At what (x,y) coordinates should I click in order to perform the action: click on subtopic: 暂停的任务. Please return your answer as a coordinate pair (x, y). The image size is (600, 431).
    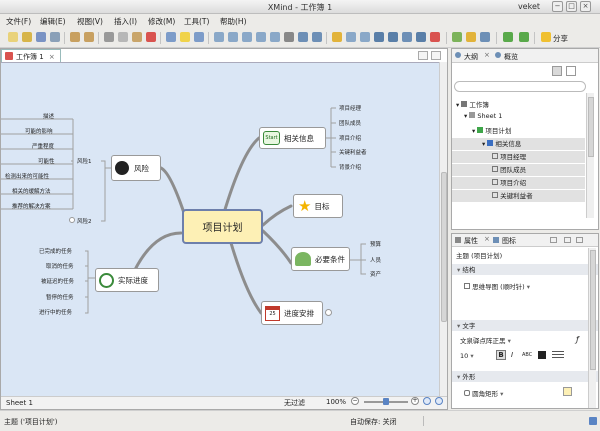
    Looking at the image, I should click on (60, 297).